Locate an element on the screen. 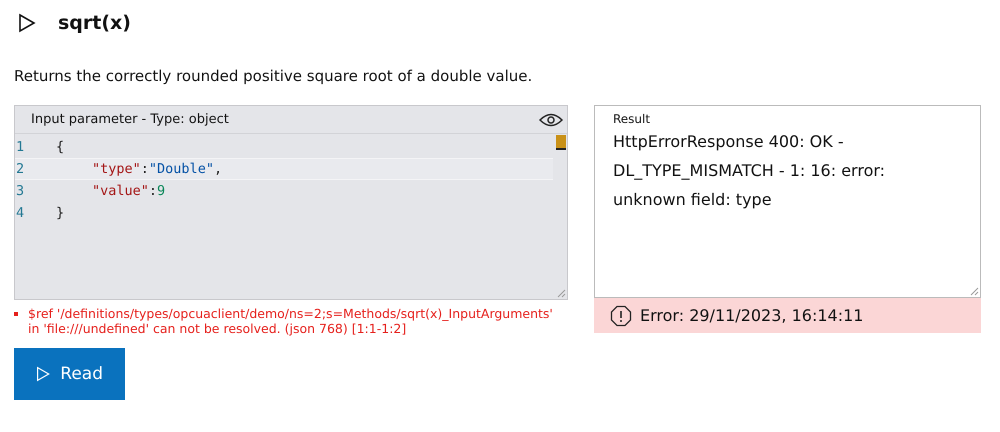  code-line: "type":"Double", is located at coordinates (156, 169).